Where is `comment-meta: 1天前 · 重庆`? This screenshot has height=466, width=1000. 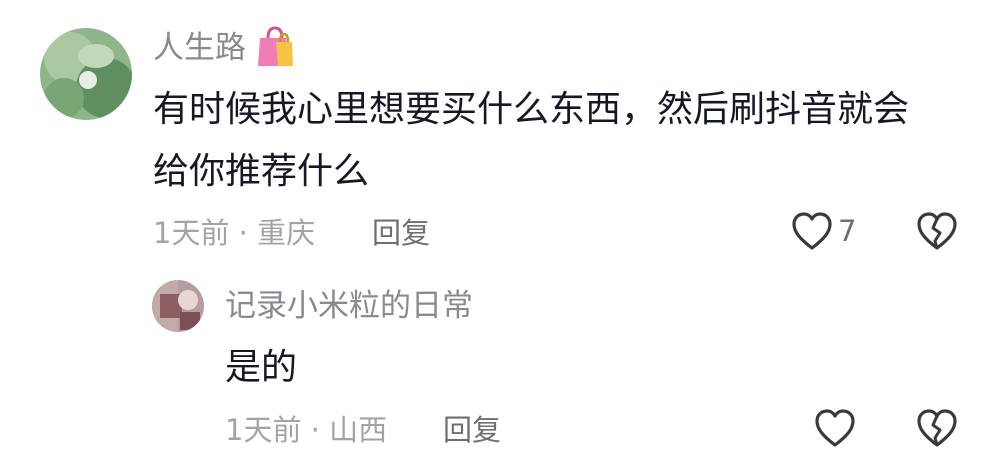 comment-meta: 1天前 · 重庆 is located at coordinates (234, 233).